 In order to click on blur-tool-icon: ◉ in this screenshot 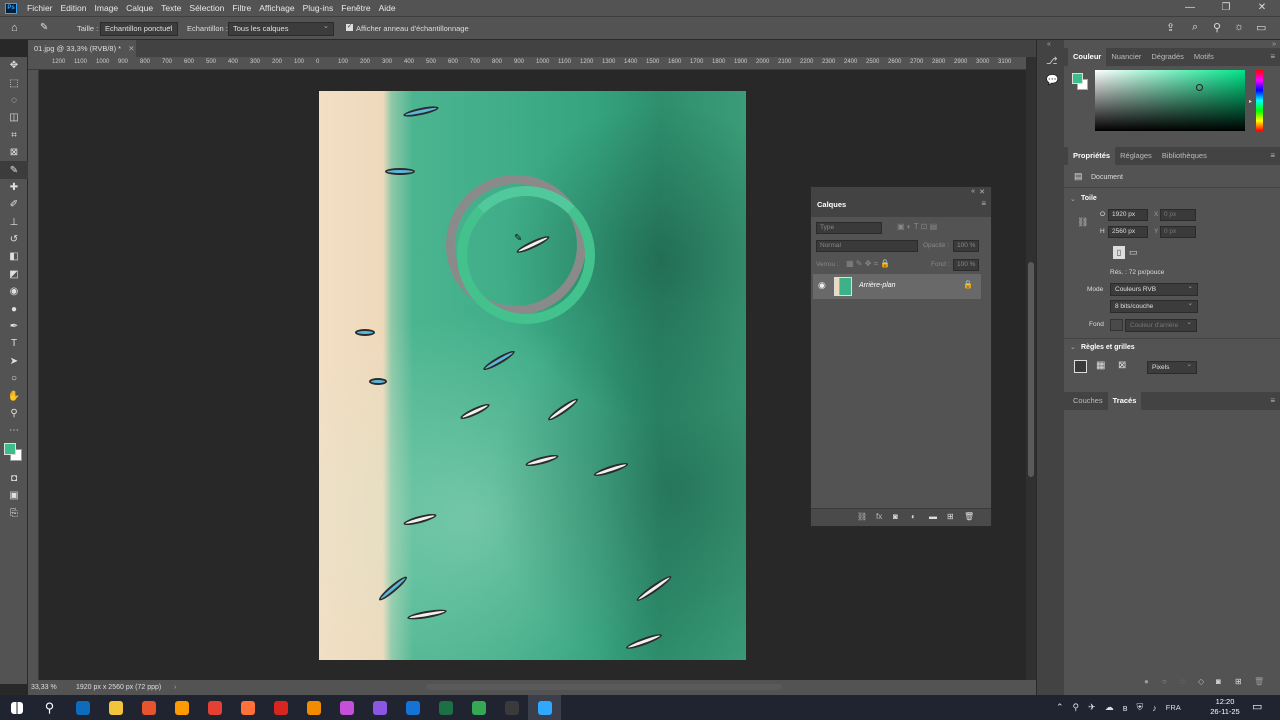, I will do `click(14, 291)`.